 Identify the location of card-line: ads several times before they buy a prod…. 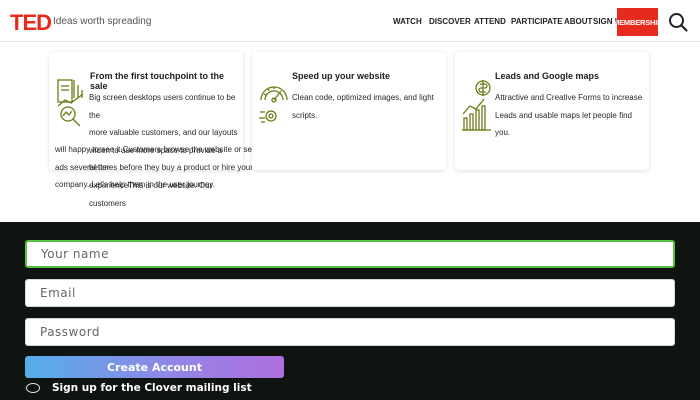
(154, 167).